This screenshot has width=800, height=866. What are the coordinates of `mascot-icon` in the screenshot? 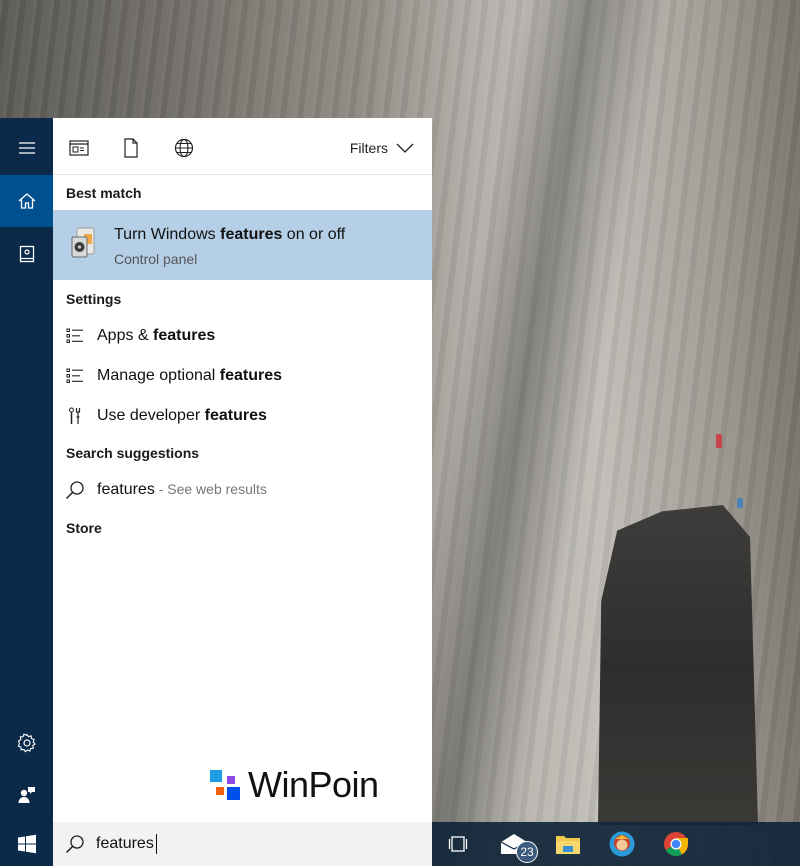 It's located at (622, 844).